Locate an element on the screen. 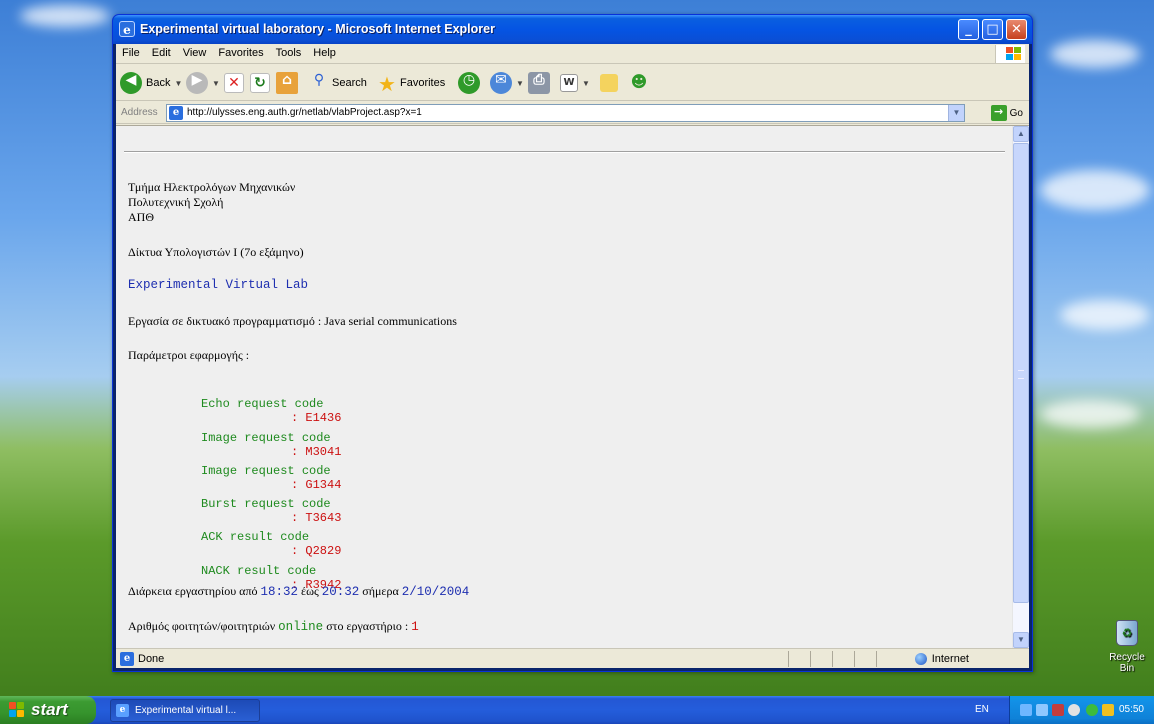  scroll-thumb is located at coordinates (1021, 373).